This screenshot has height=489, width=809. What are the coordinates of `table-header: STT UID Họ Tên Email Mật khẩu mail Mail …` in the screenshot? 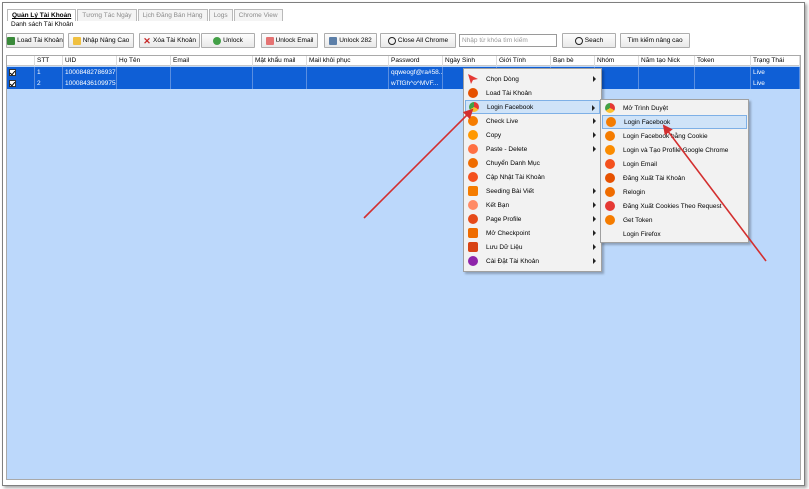 It's located at (403, 61).